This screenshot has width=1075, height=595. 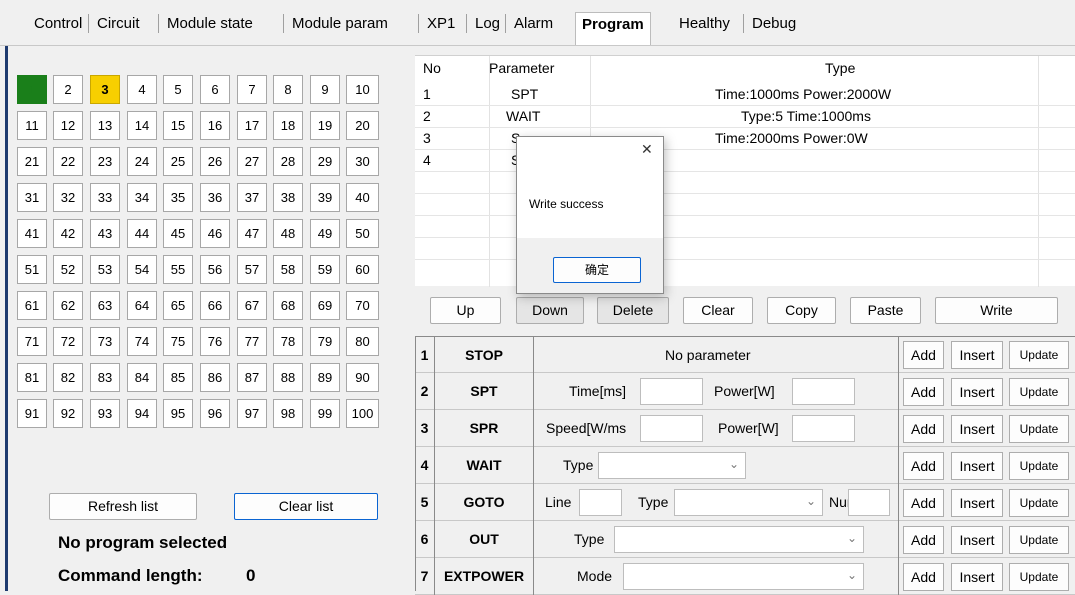 What do you see at coordinates (142, 89) in the screenshot?
I see `module-cell: 4` at bounding box center [142, 89].